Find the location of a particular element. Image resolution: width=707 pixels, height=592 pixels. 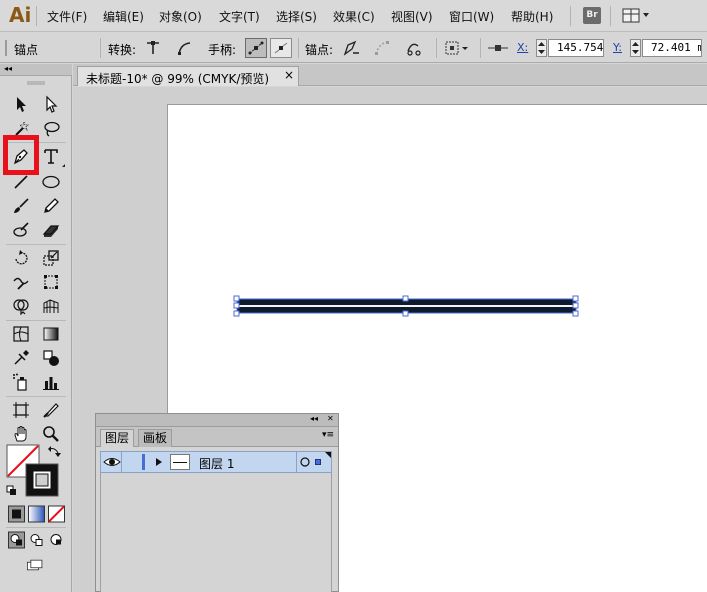

layer-row: 图层 1 is located at coordinates (216, 462).